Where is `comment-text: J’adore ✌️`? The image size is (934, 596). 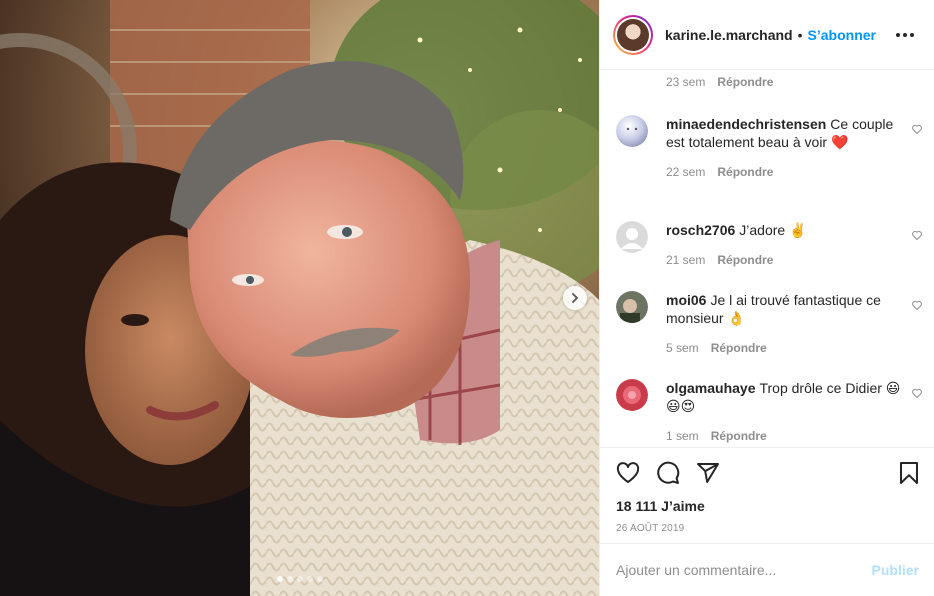
comment-text: J’adore ✌️ is located at coordinates (773, 230).